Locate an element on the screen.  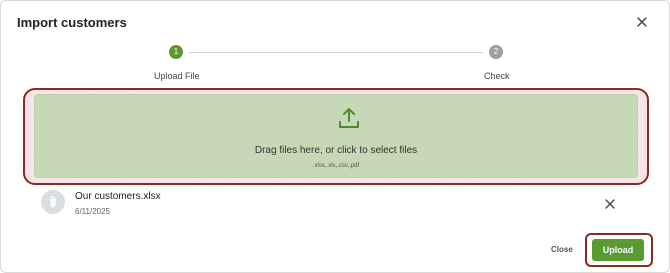
step-1-label: Upload File is located at coordinates (177, 76).